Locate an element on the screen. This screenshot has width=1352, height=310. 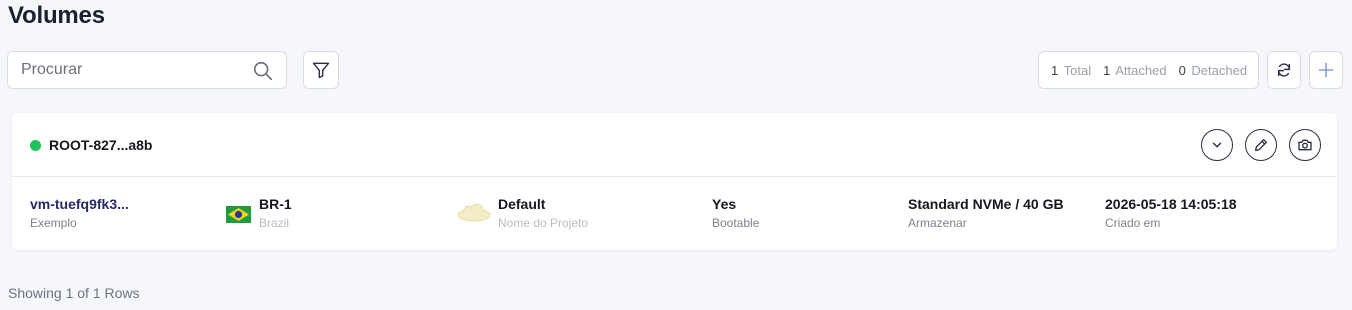
search-input is located at coordinates (131, 70).